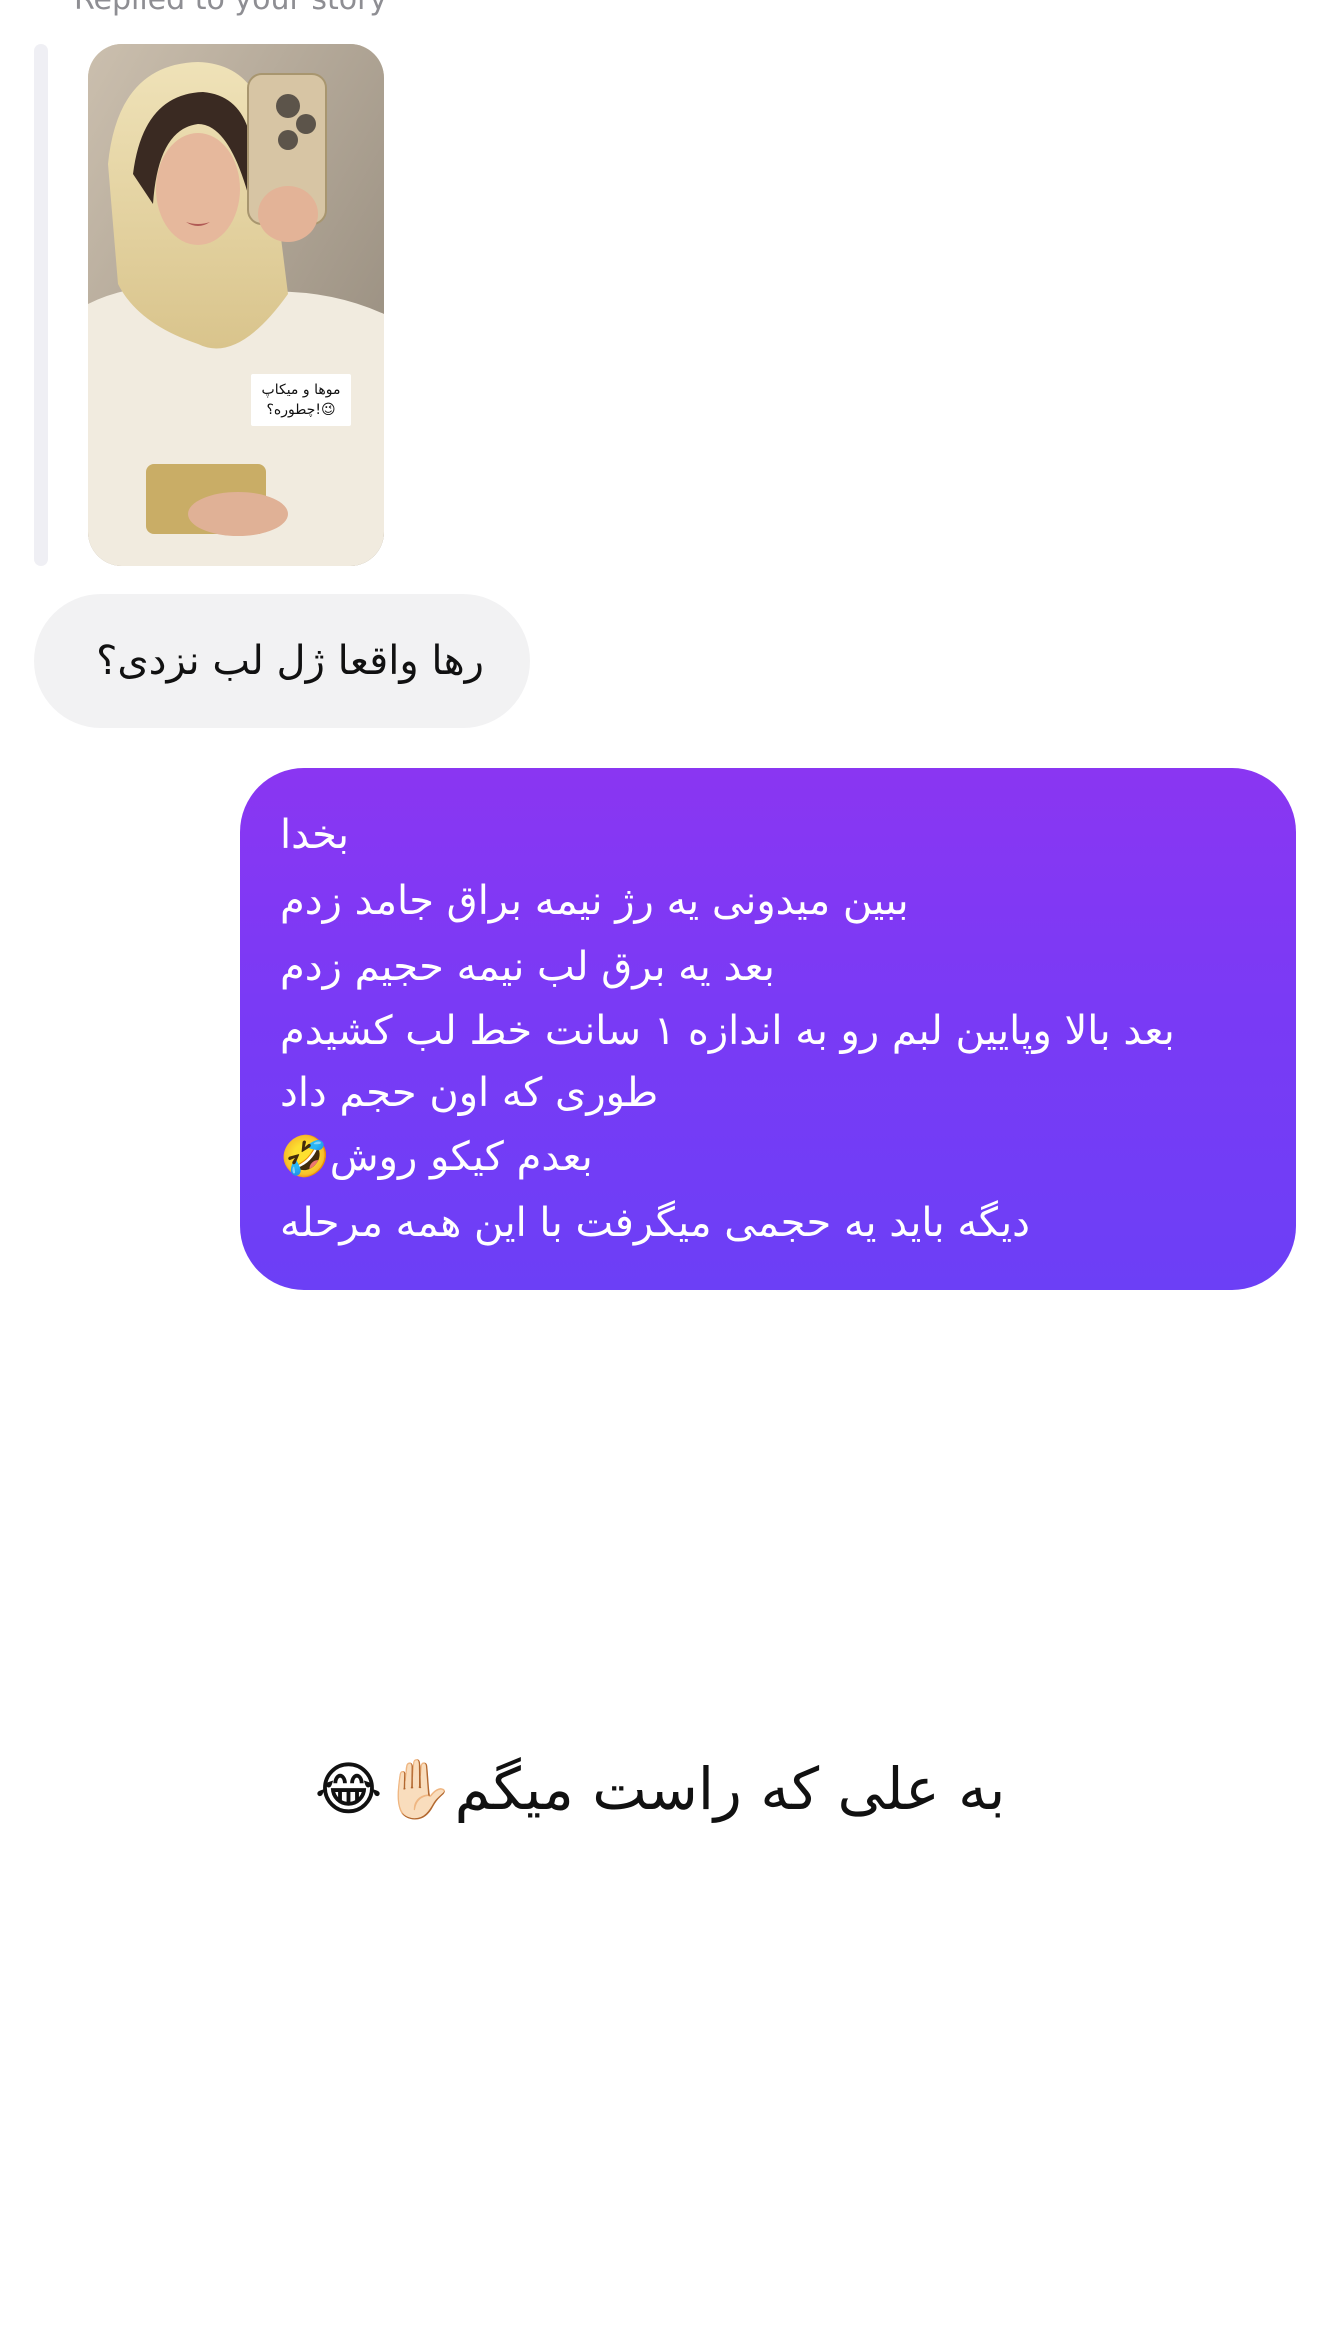  What do you see at coordinates (301, 400) in the screenshot?
I see `story-text-sticker: موها و میکاپ چطوره؟!😉` at bounding box center [301, 400].